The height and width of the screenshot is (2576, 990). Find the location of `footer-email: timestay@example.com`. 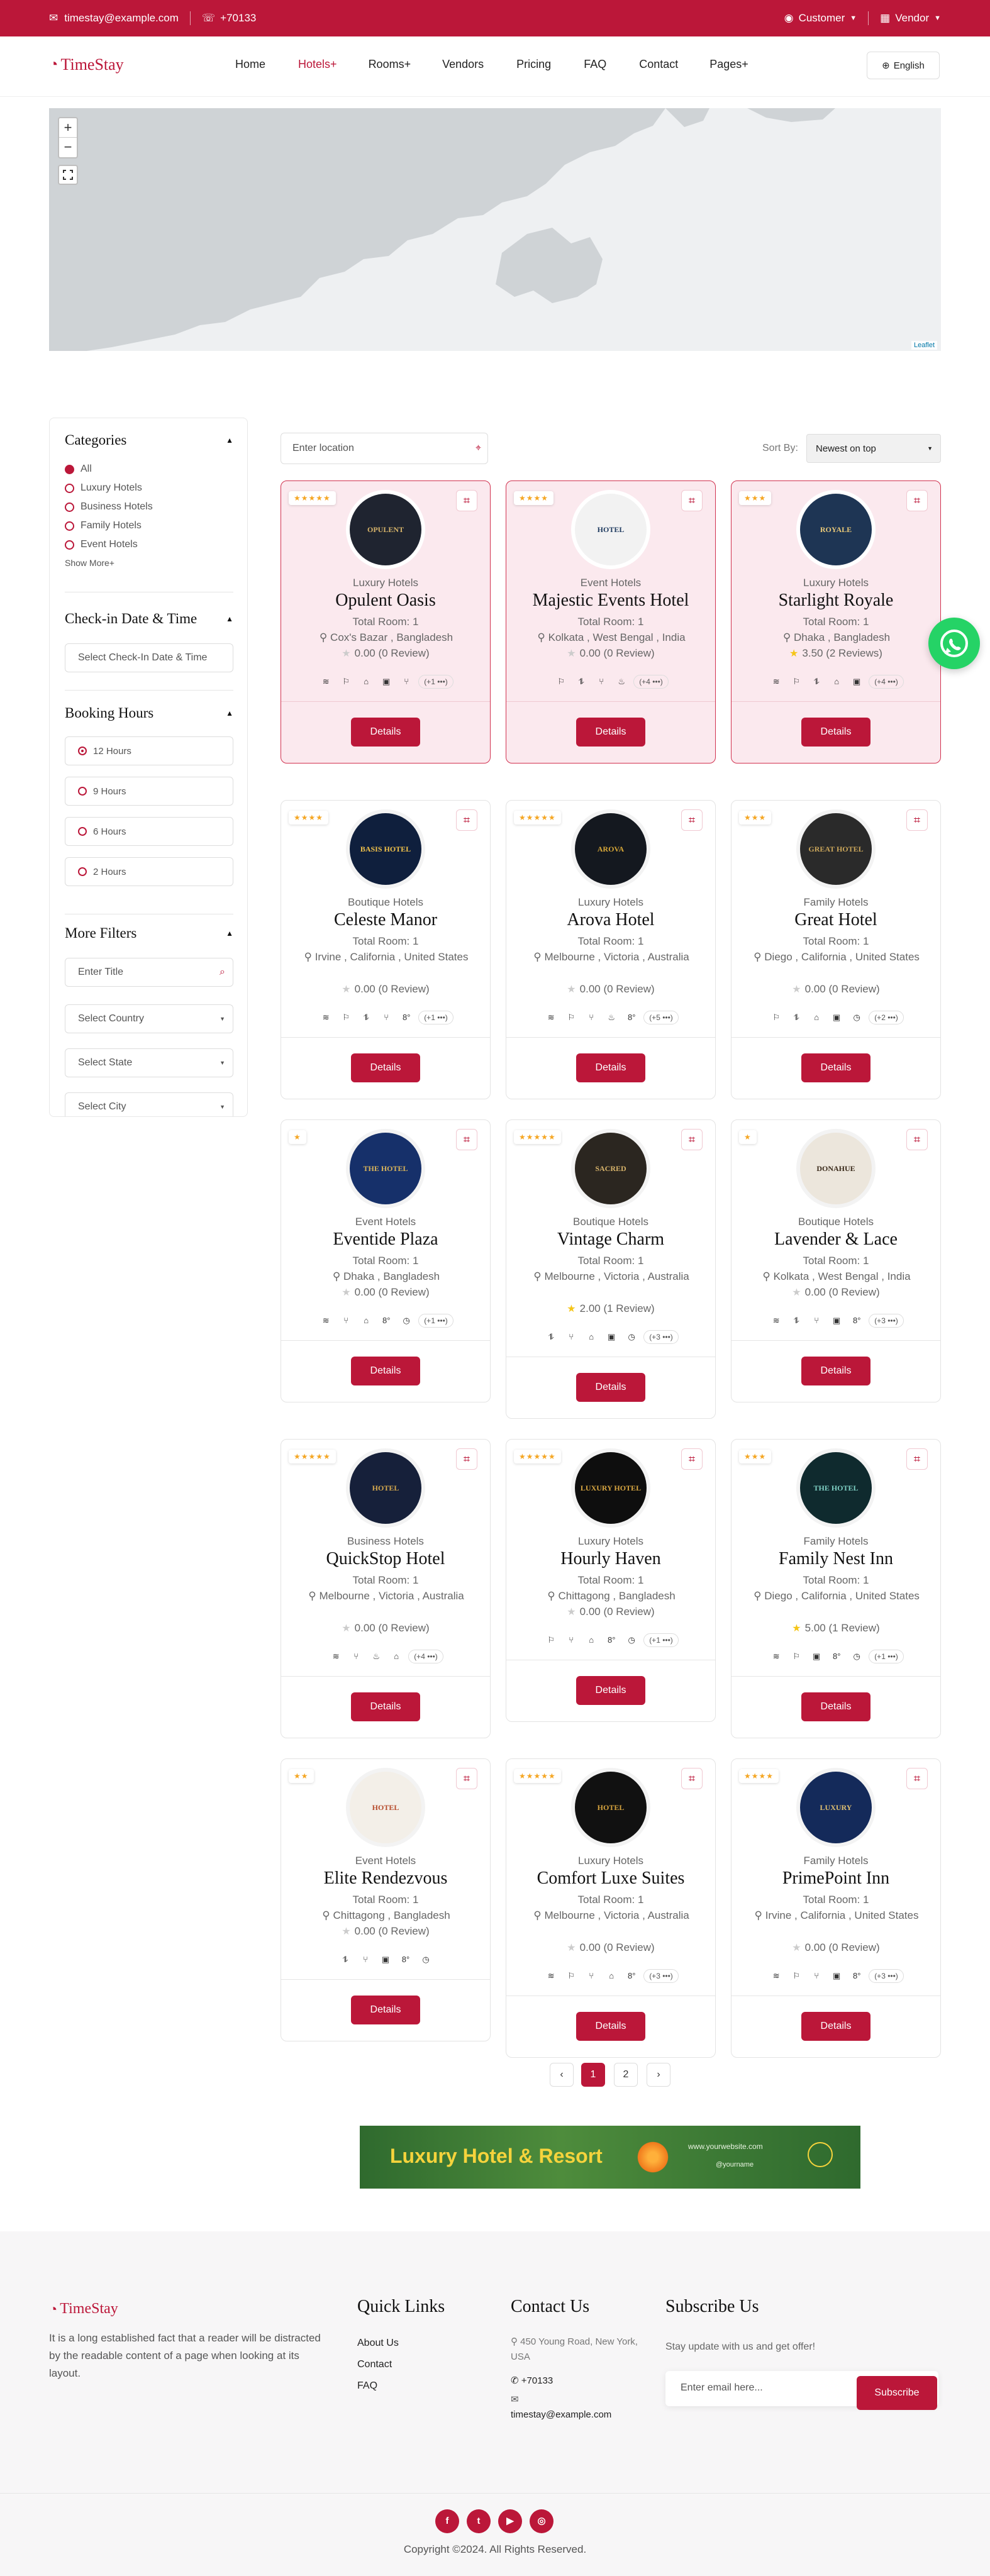

footer-email: timestay@example.com is located at coordinates (561, 2415).